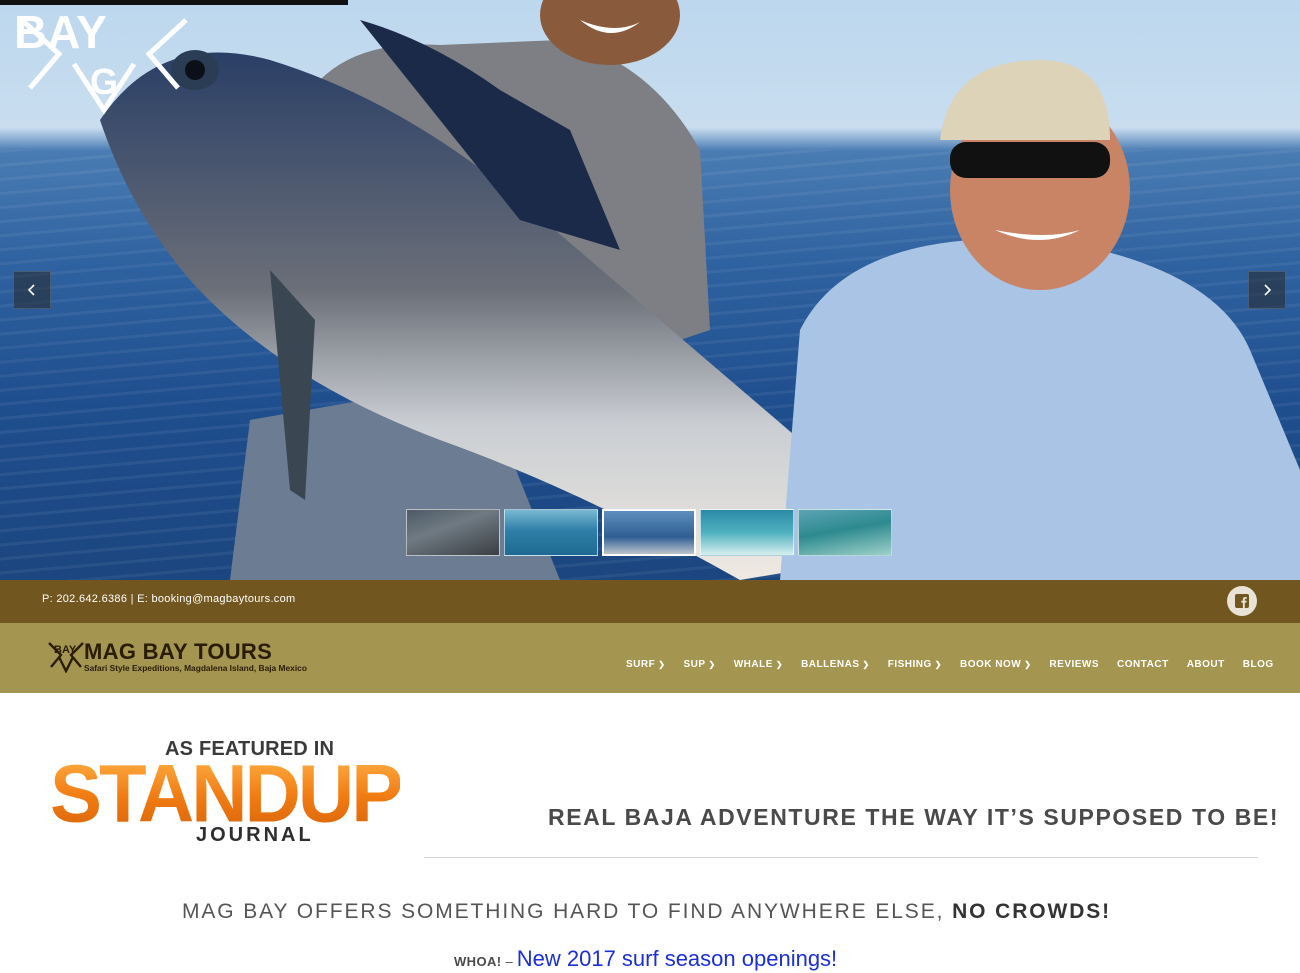  What do you see at coordinates (677, 959) in the screenshot?
I see `promo-link: New 2017 surf season openings!` at bounding box center [677, 959].